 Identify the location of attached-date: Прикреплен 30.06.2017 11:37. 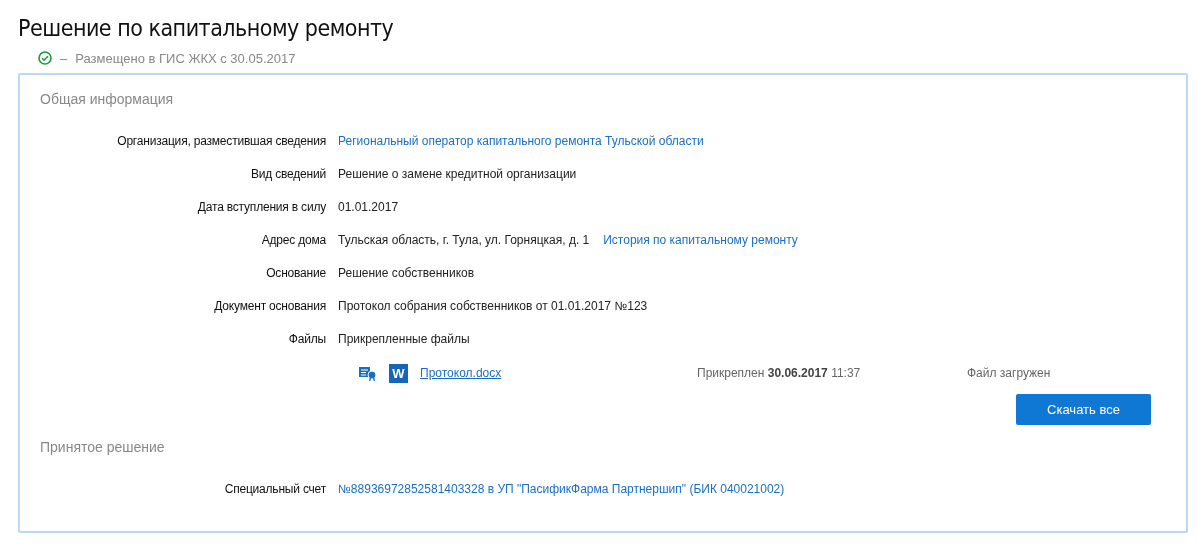
(779, 373).